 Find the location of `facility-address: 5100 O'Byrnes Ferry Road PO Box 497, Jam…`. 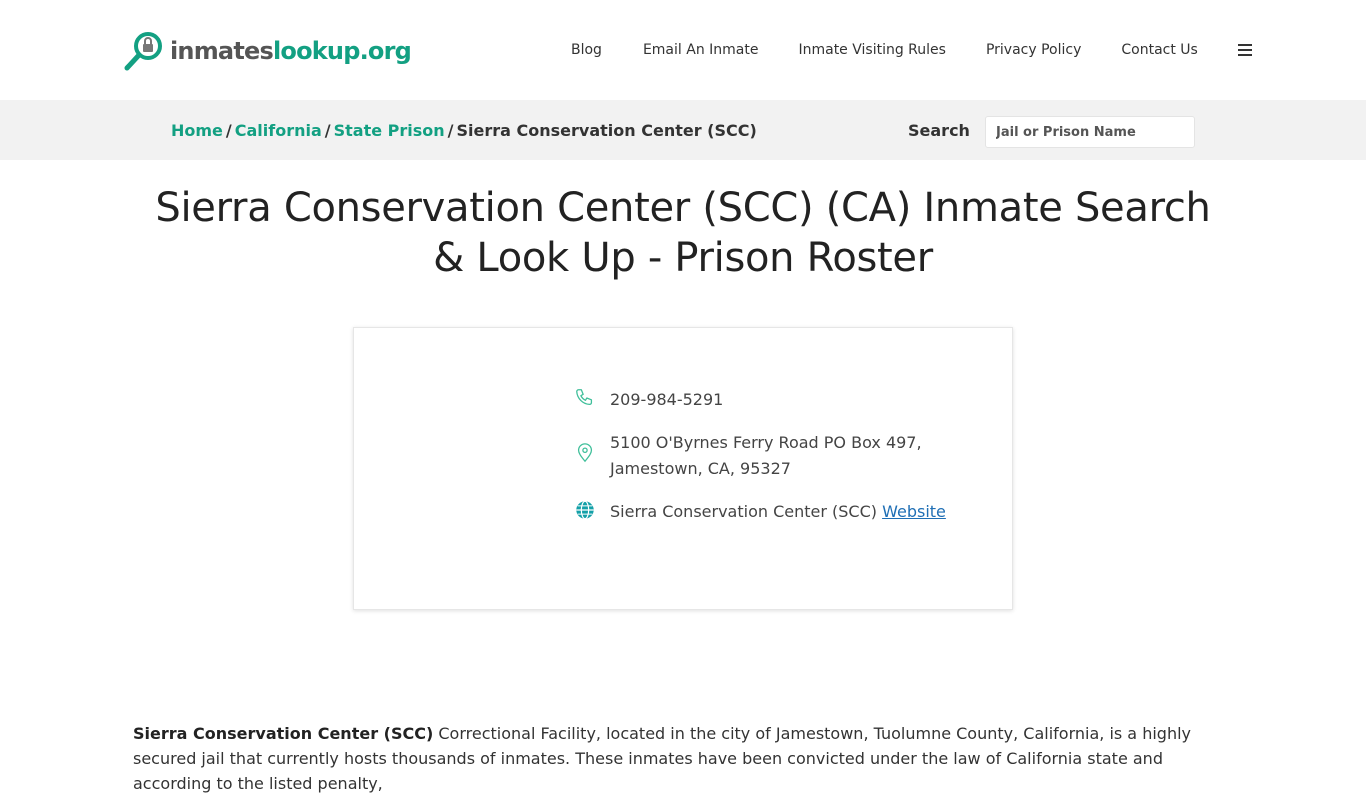

facility-address: 5100 O'Byrnes Ferry Road PO Box 497, Jam… is located at coordinates (766, 456).